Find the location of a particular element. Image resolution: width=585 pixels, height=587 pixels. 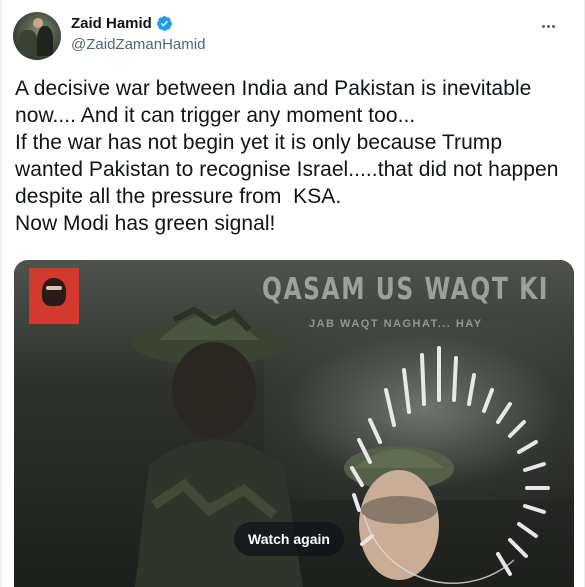

tweet-header: Zaid Hamid @ZaidZamanHamid is located at coordinates (293, 37).